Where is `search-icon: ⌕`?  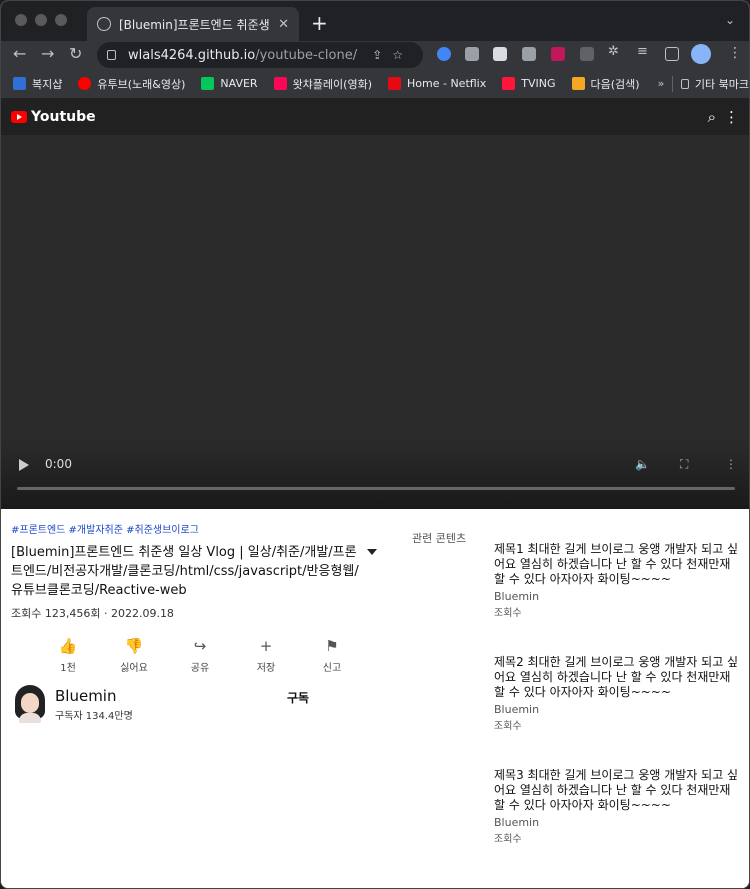
search-icon: ⌕ is located at coordinates (712, 117).